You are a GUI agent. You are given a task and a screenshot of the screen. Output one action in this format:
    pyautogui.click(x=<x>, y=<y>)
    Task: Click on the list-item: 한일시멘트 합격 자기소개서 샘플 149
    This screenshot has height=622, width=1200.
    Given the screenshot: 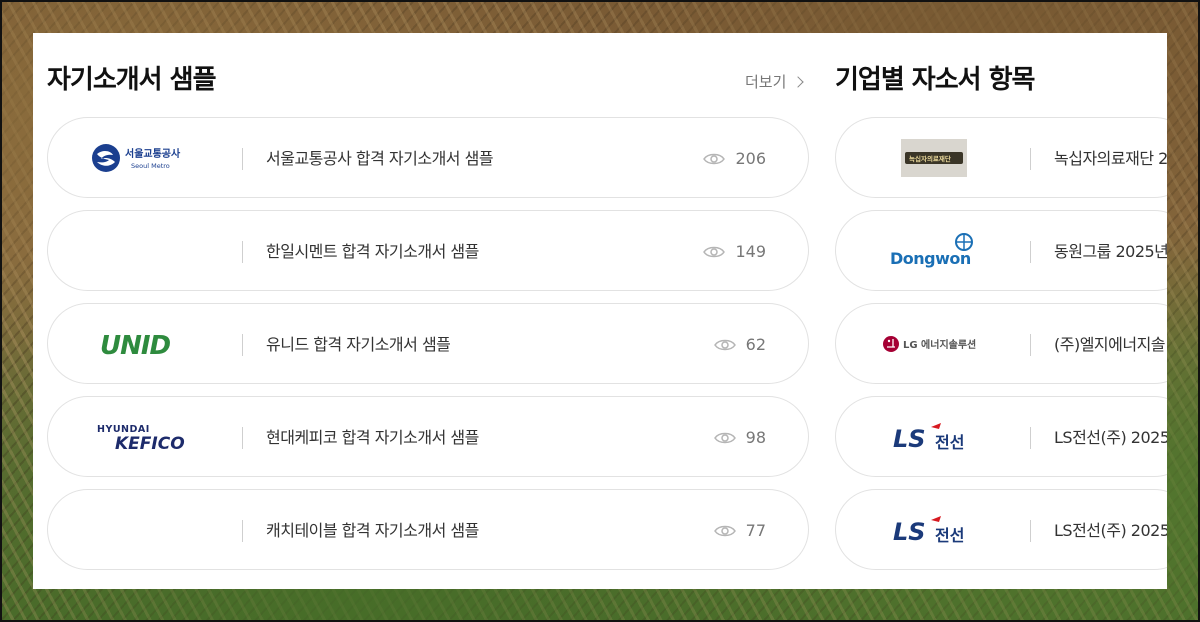 What is the action you would take?
    pyautogui.click(x=428, y=250)
    